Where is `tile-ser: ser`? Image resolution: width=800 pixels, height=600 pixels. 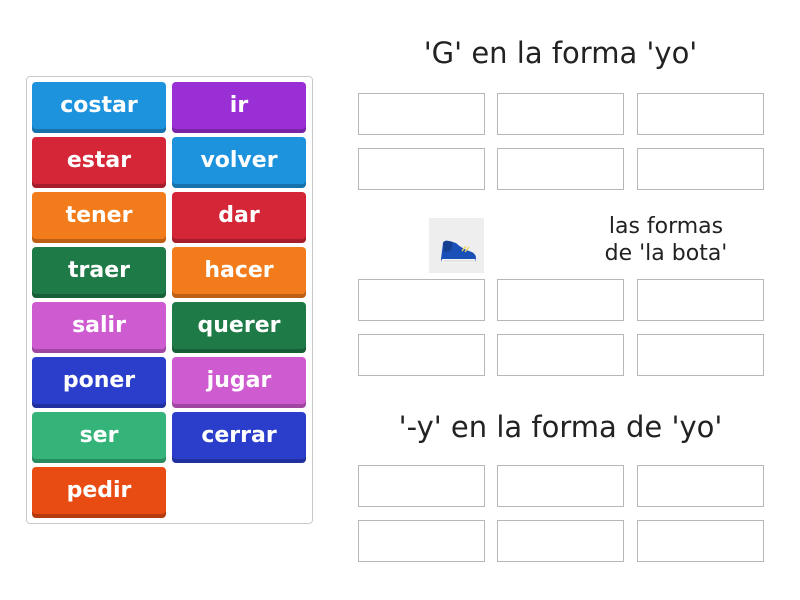 tile-ser: ser is located at coordinates (99, 437).